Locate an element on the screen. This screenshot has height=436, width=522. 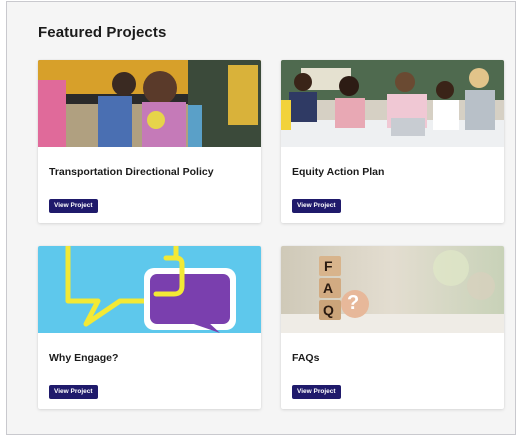
faq-block-a: A is located at coordinates (328, 288).